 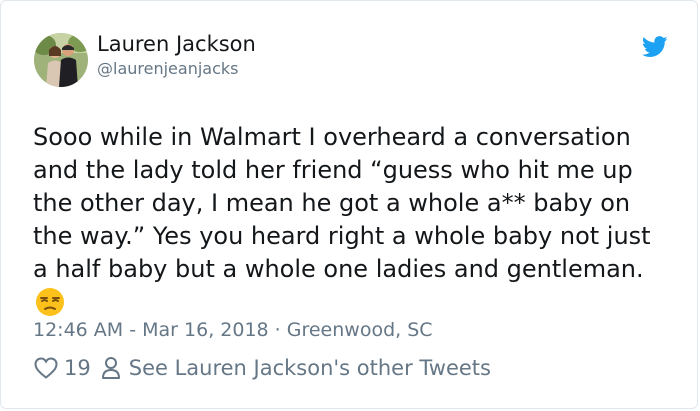 What do you see at coordinates (310, 368) in the screenshot?
I see `see-other-tweets-link: See Lauren Jackson's other Tweets` at bounding box center [310, 368].